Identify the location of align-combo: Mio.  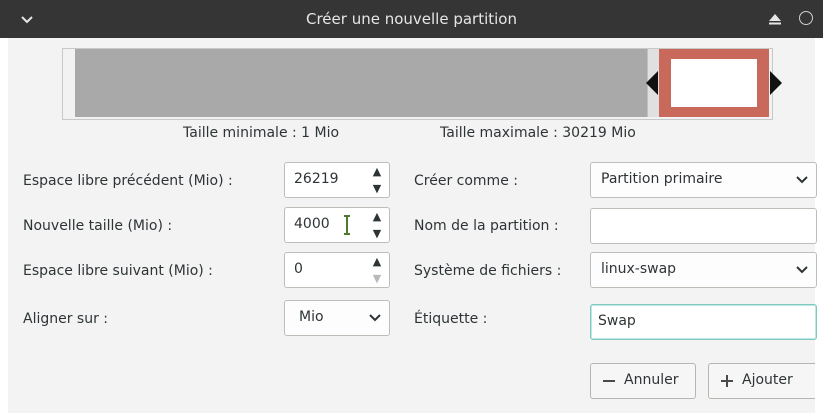
(337, 318).